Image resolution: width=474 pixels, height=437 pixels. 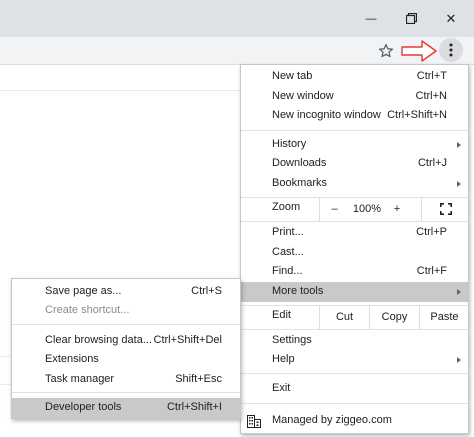 I want to click on copy-label: Copy, so click(x=394, y=317).